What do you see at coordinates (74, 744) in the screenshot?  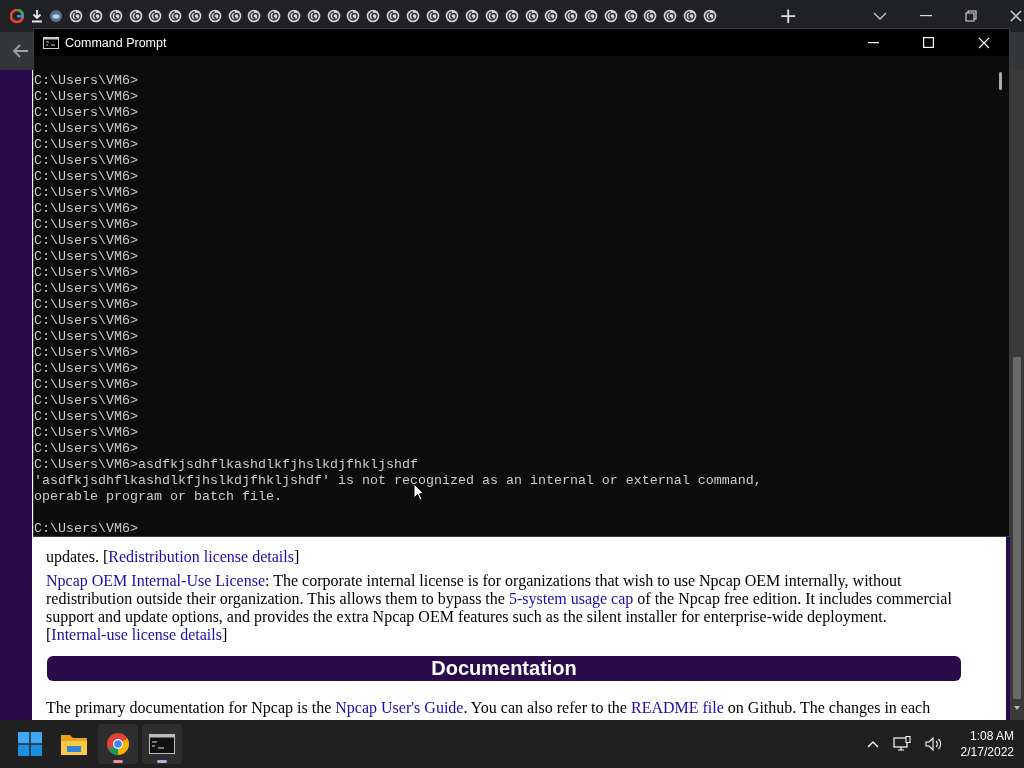 I see `folder-icon` at bounding box center [74, 744].